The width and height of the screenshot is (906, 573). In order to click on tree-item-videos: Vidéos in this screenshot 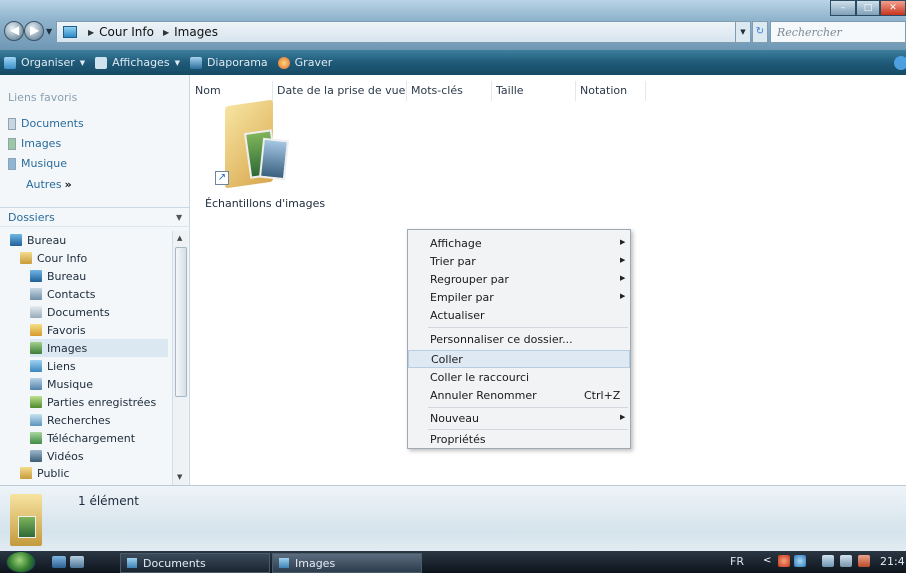, I will do `click(57, 456)`.